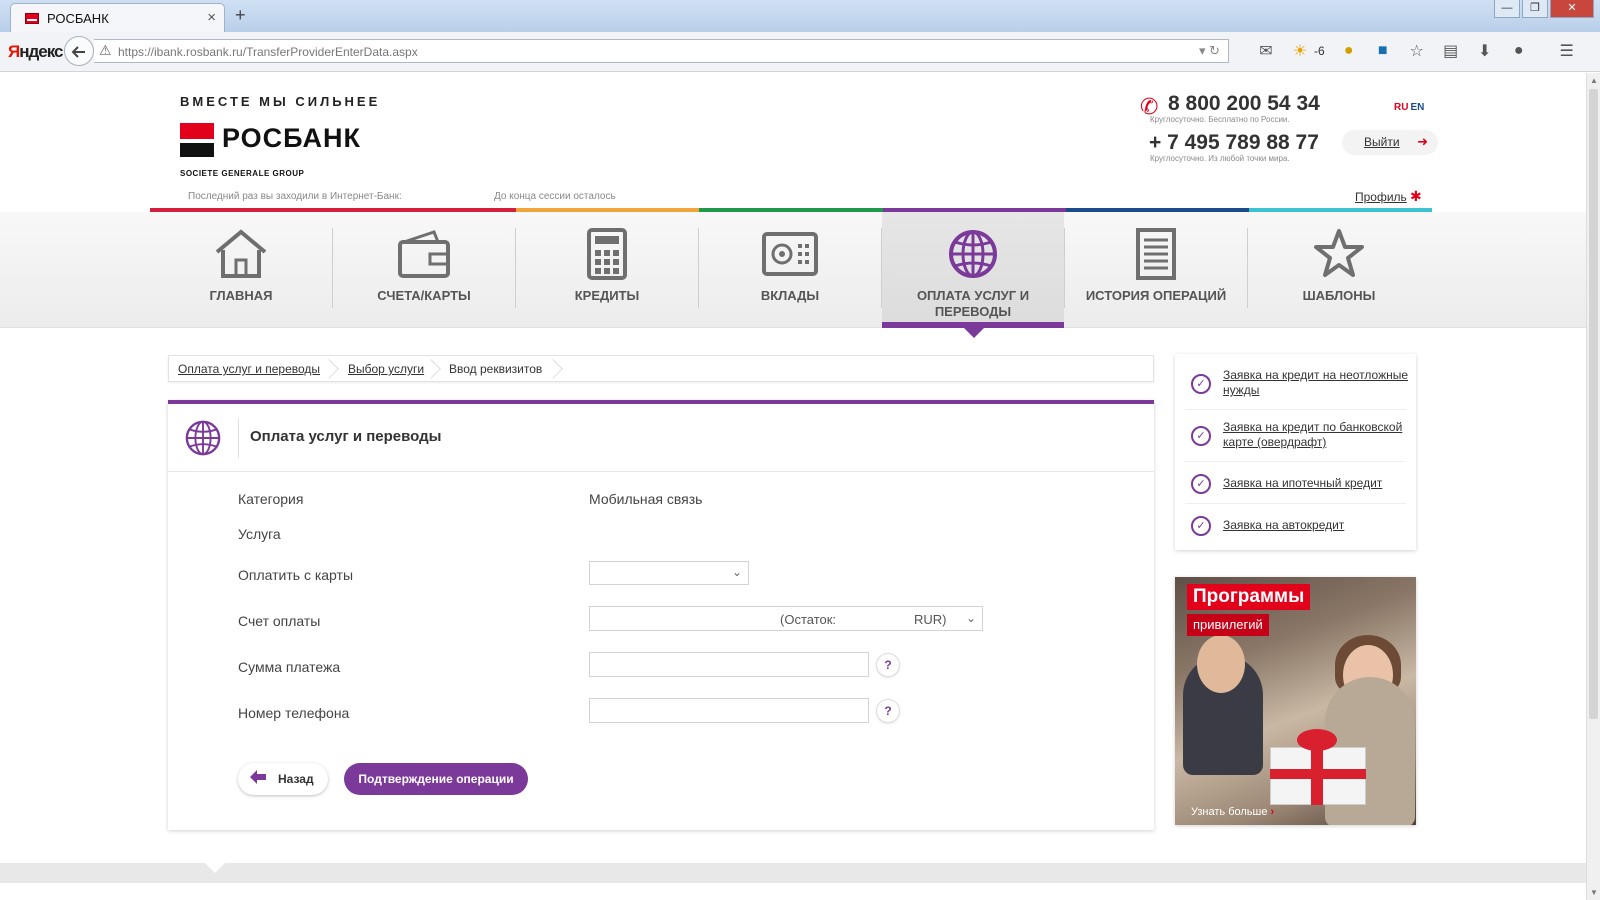  Describe the element at coordinates (1381, 197) in the screenshot. I see `profile-link: Профиль` at that location.